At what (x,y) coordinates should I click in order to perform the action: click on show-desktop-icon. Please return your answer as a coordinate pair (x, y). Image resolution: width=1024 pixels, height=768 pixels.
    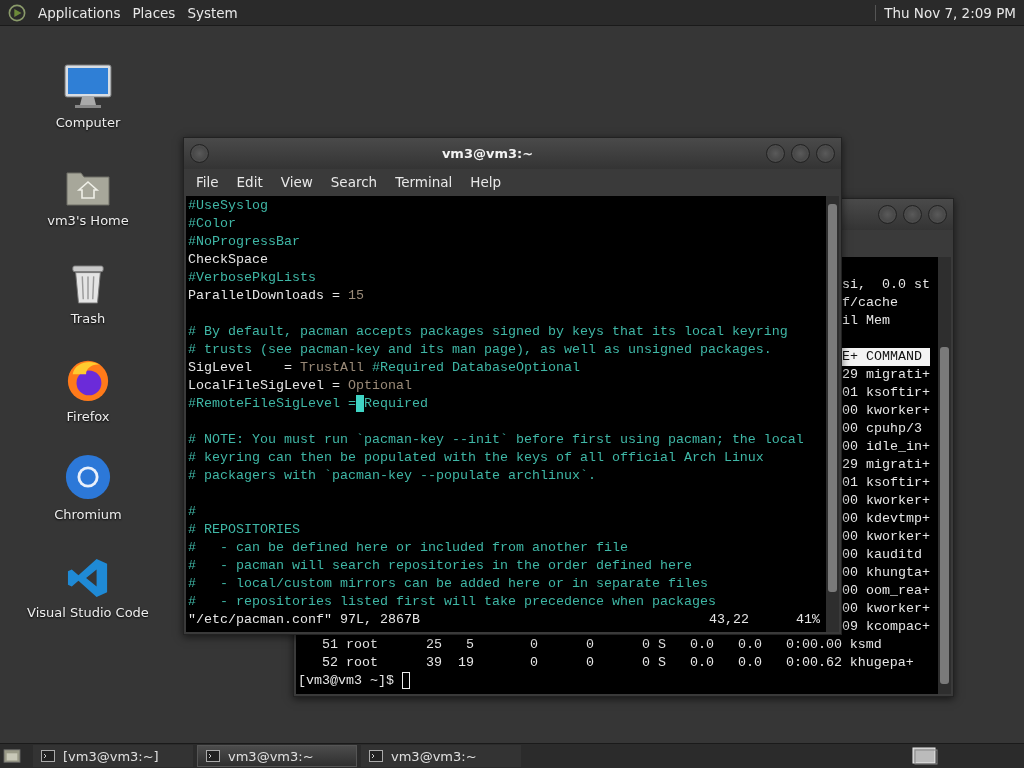
    Looking at the image, I should click on (12, 756).